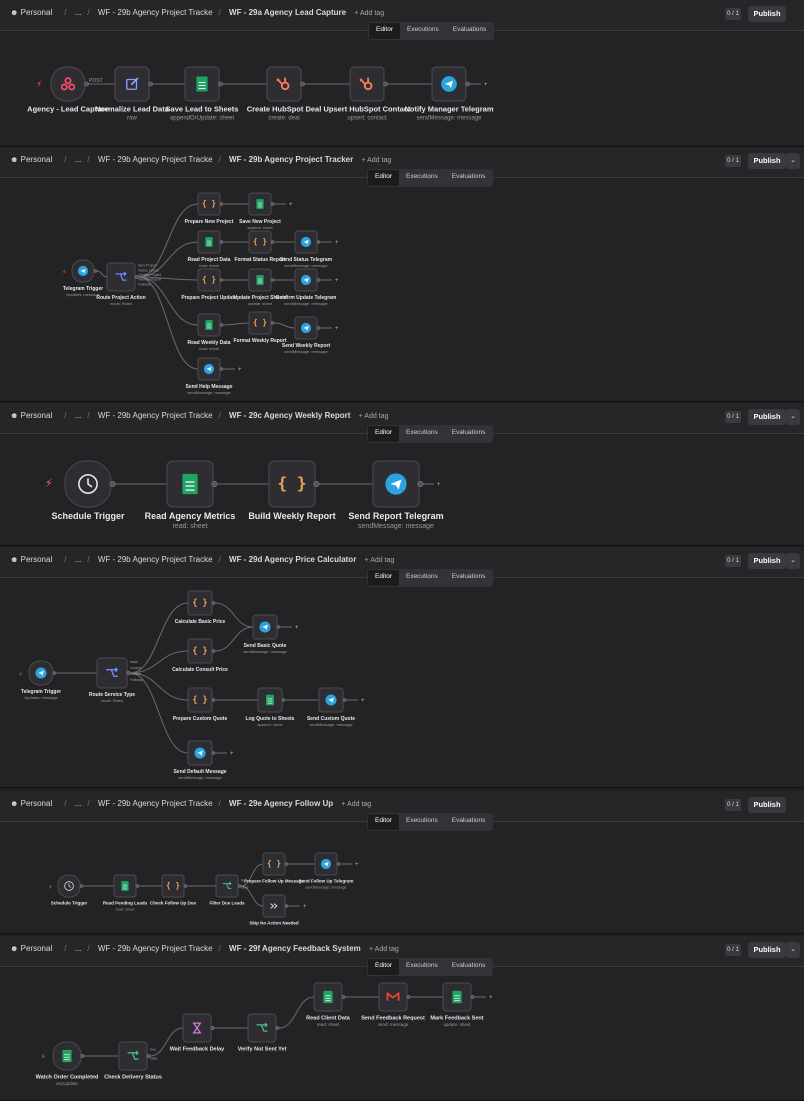  What do you see at coordinates (262, 1033) in the screenshot?
I see `workflow-node: Verify Not Sent Yet` at bounding box center [262, 1033].